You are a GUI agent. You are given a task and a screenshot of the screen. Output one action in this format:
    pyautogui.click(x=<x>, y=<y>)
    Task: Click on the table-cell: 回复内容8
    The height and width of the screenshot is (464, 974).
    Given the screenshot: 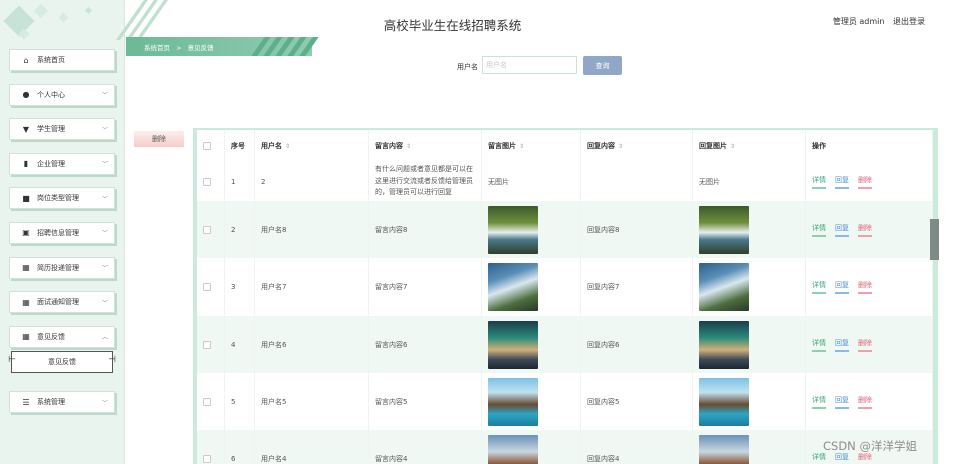 What is the action you would take?
    pyautogui.click(x=637, y=229)
    